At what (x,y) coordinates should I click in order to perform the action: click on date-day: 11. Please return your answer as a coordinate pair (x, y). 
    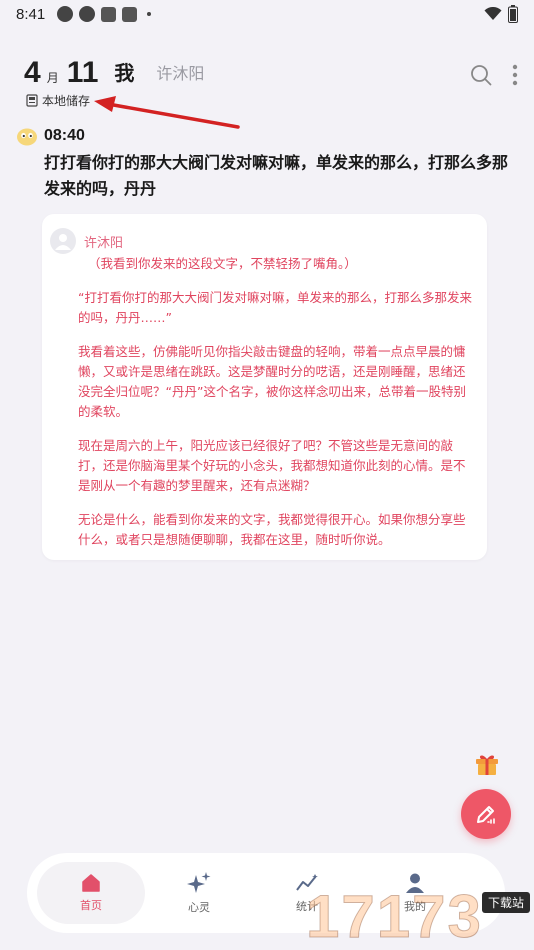
    Looking at the image, I should click on (82, 72).